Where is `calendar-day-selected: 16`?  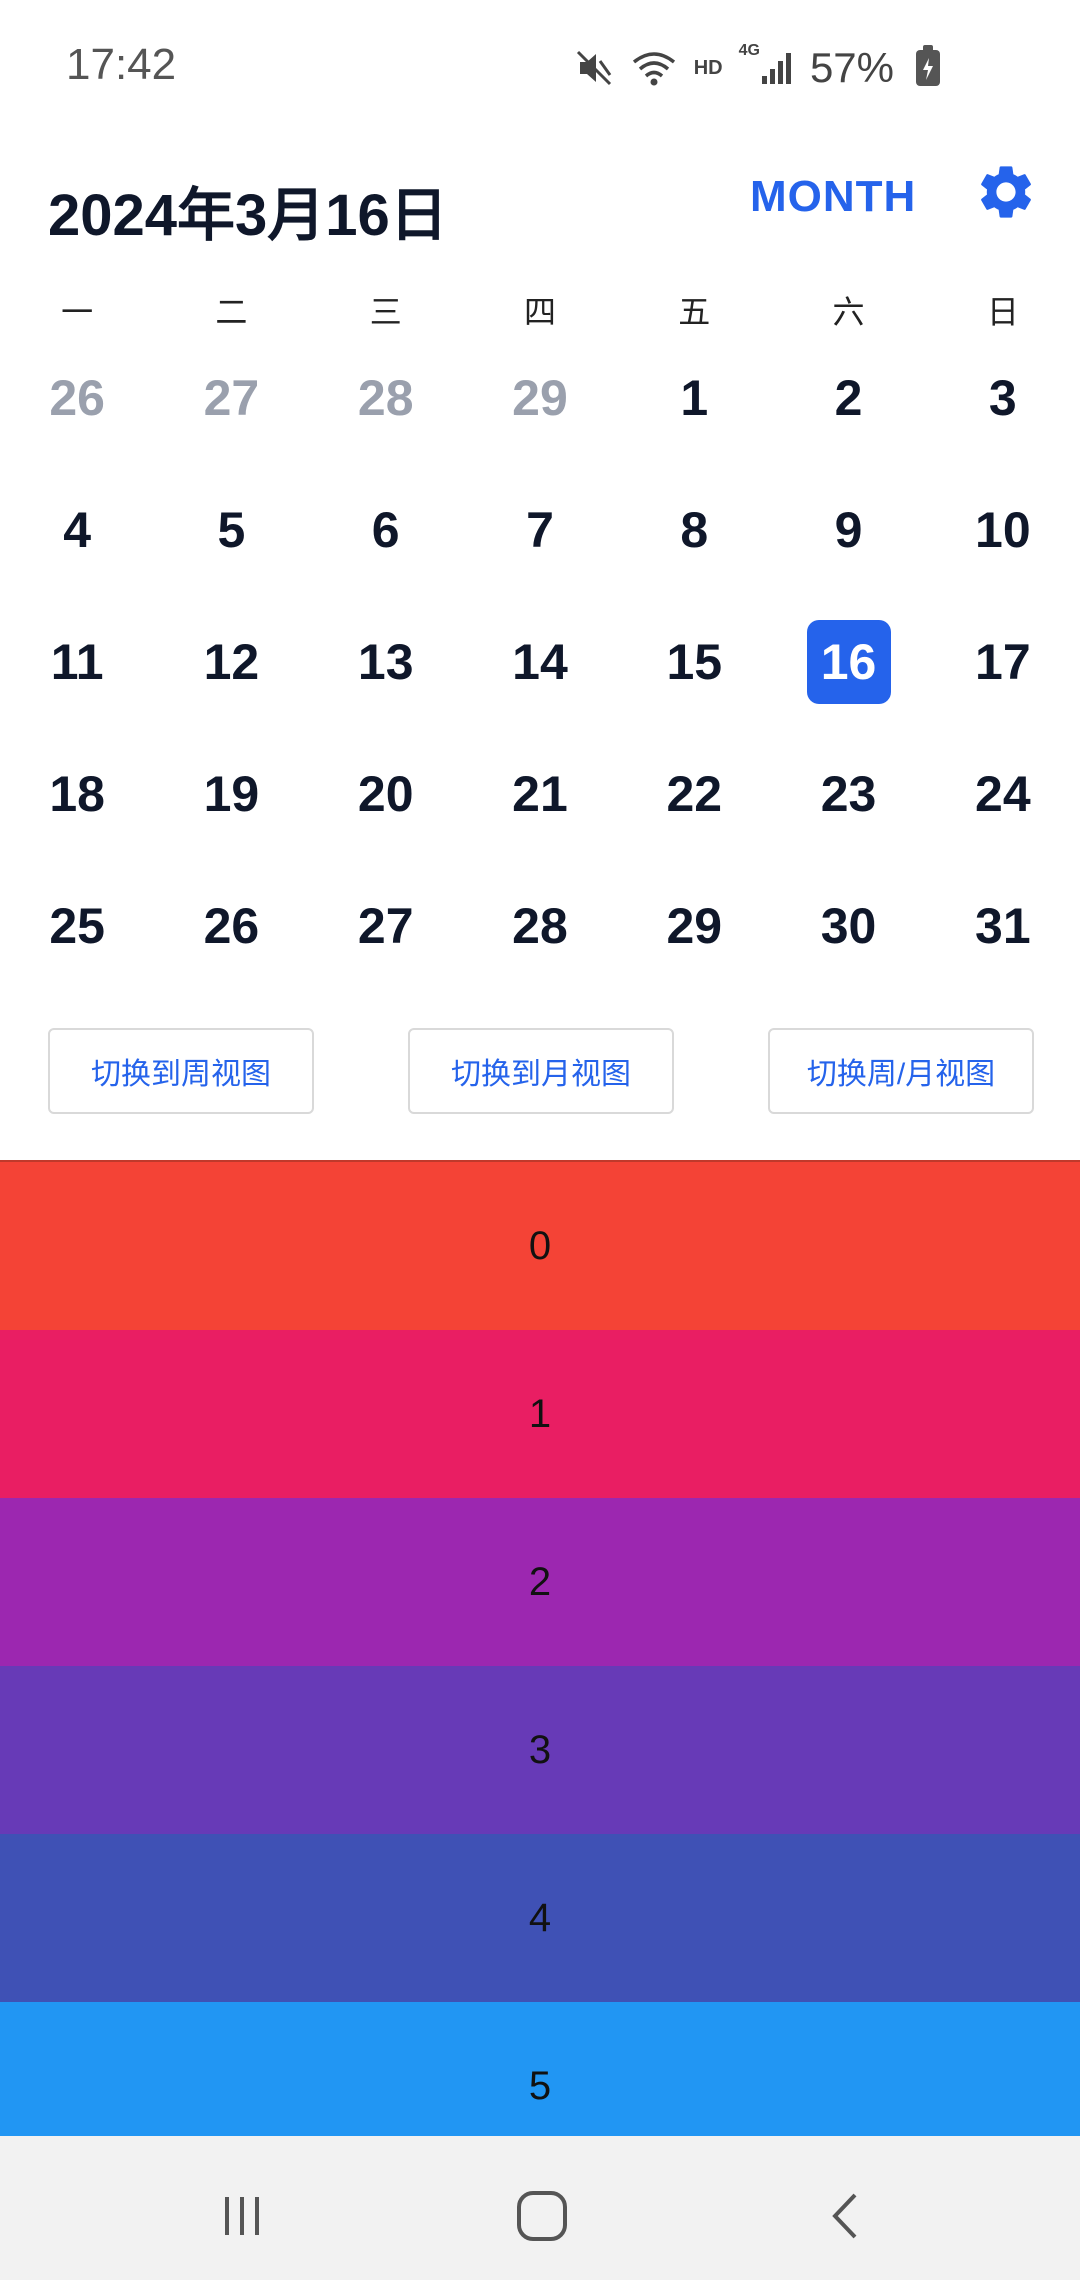 calendar-day-selected: 16 is located at coordinates (848, 662).